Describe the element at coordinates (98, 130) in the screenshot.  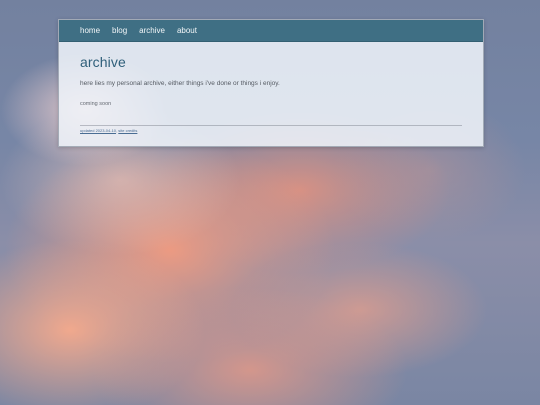
I see `updated-link: updated 2023-04-10` at that location.